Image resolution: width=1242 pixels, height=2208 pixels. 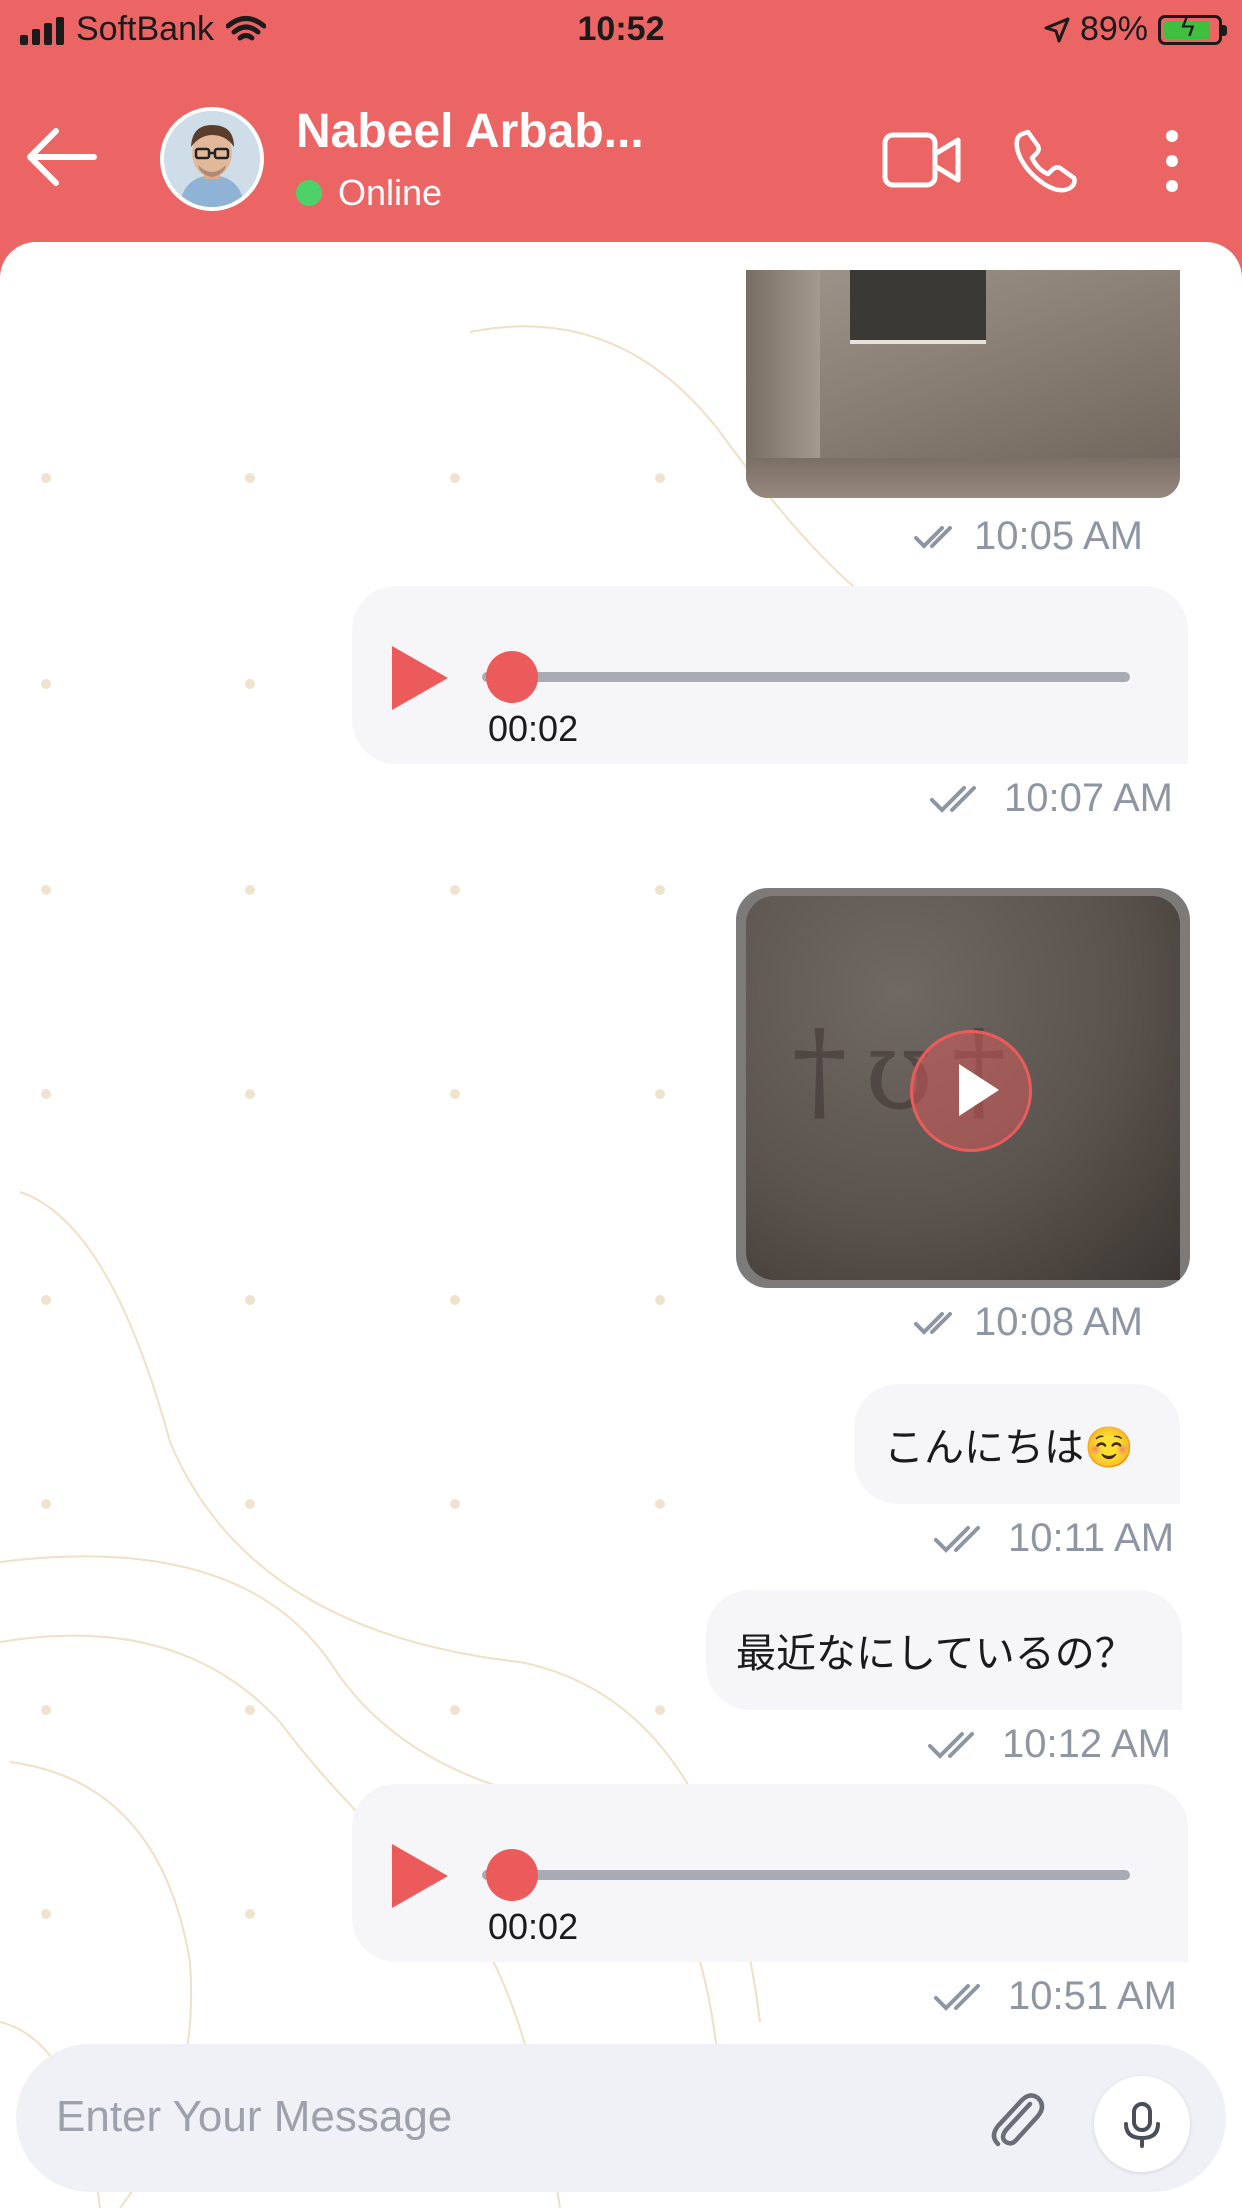 What do you see at coordinates (1087, 1744) in the screenshot?
I see `timestamp-label: 10:12 AM` at bounding box center [1087, 1744].